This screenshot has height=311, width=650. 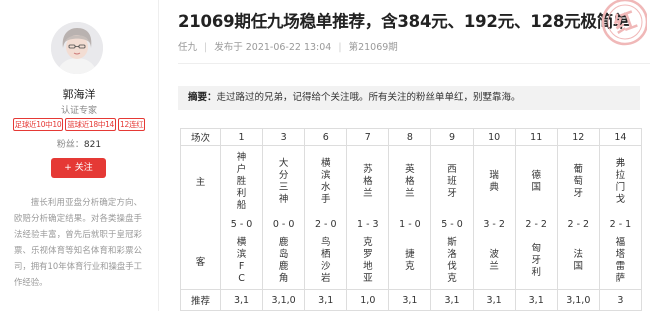 What do you see at coordinates (494, 224) in the screenshot?
I see `score-cell: 3 - 2` at bounding box center [494, 224].